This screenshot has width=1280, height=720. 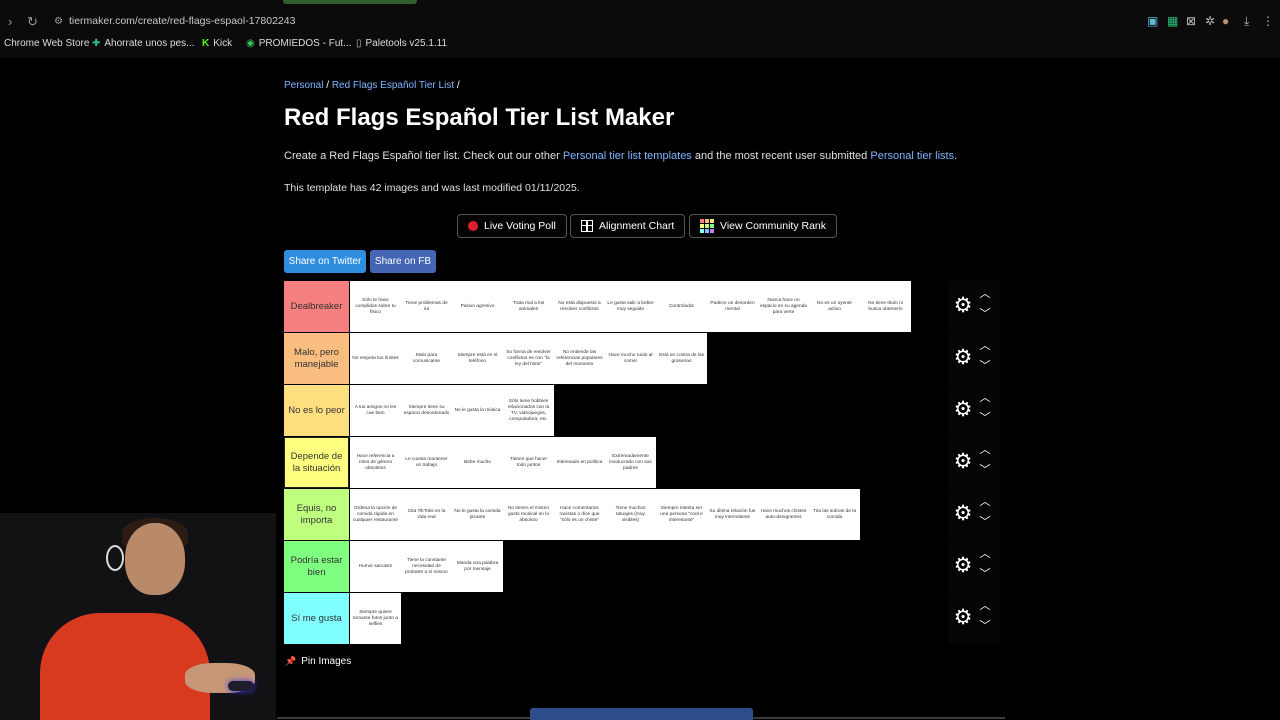 What do you see at coordinates (528, 306) in the screenshot?
I see `tier-item-card: Trata mal a los animales` at bounding box center [528, 306].